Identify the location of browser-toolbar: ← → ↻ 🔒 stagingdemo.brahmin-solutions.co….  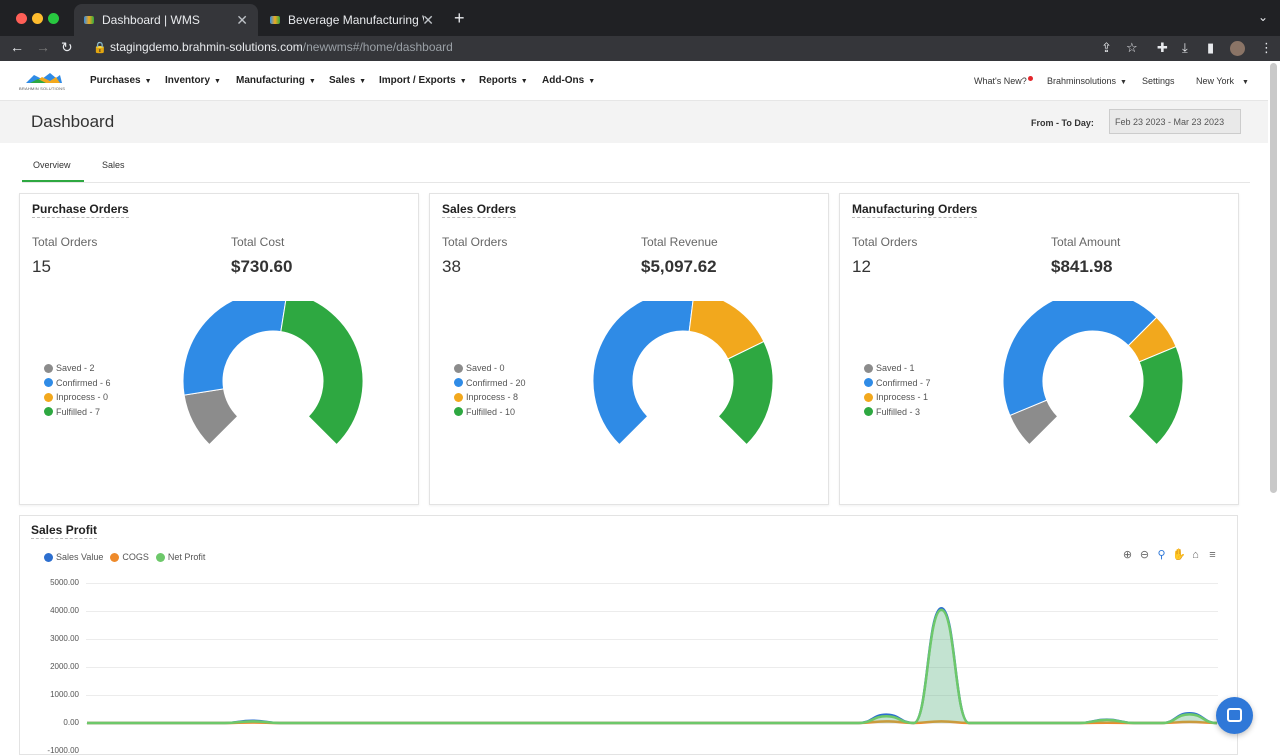
(640, 48).